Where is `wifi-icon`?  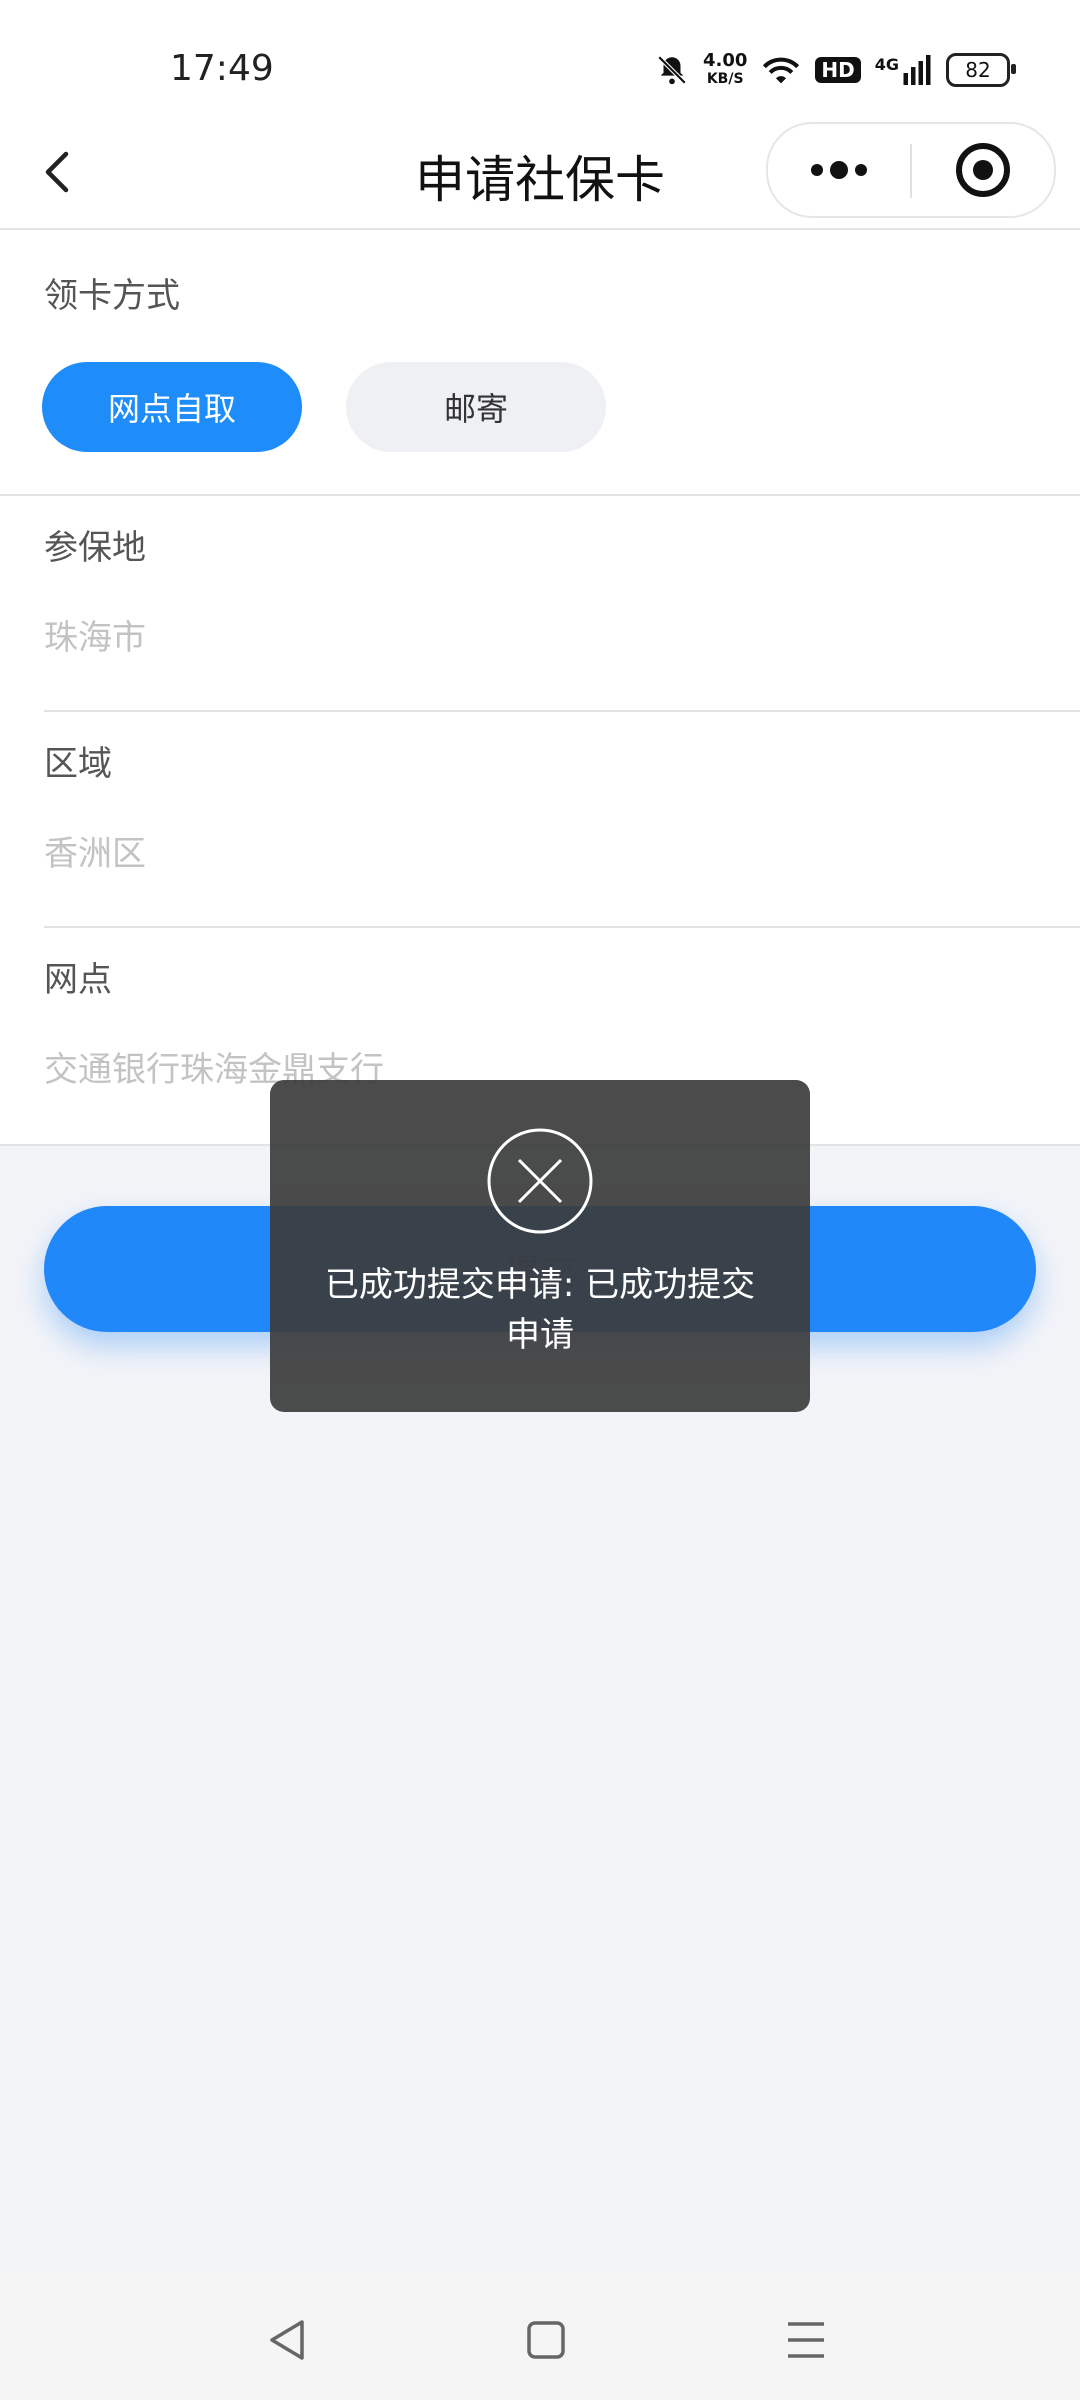 wifi-icon is located at coordinates (781, 70).